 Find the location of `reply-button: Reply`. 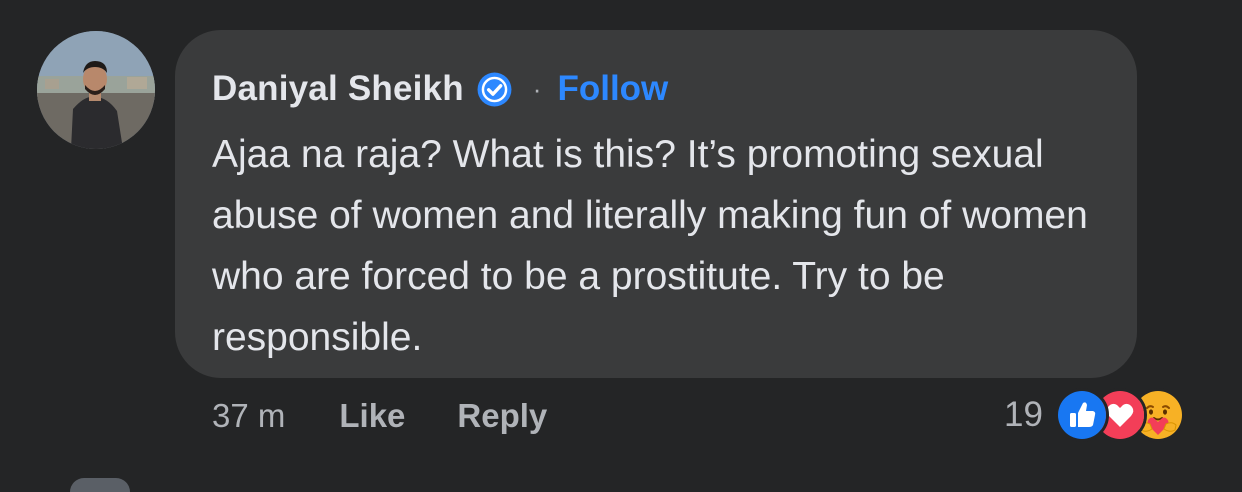

reply-button: Reply is located at coordinates (502, 416).